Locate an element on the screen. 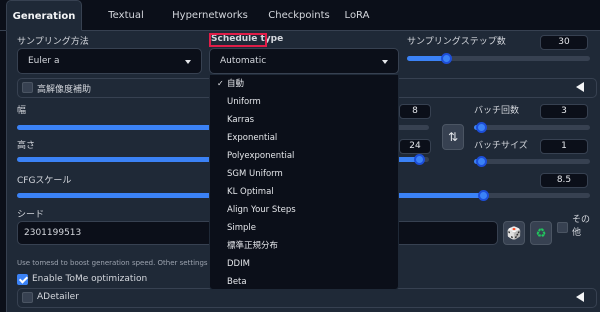 Image resolution: width=600 pixels, height=312 pixels. tab-hypernetworks: Hypernetworks is located at coordinates (210, 15).